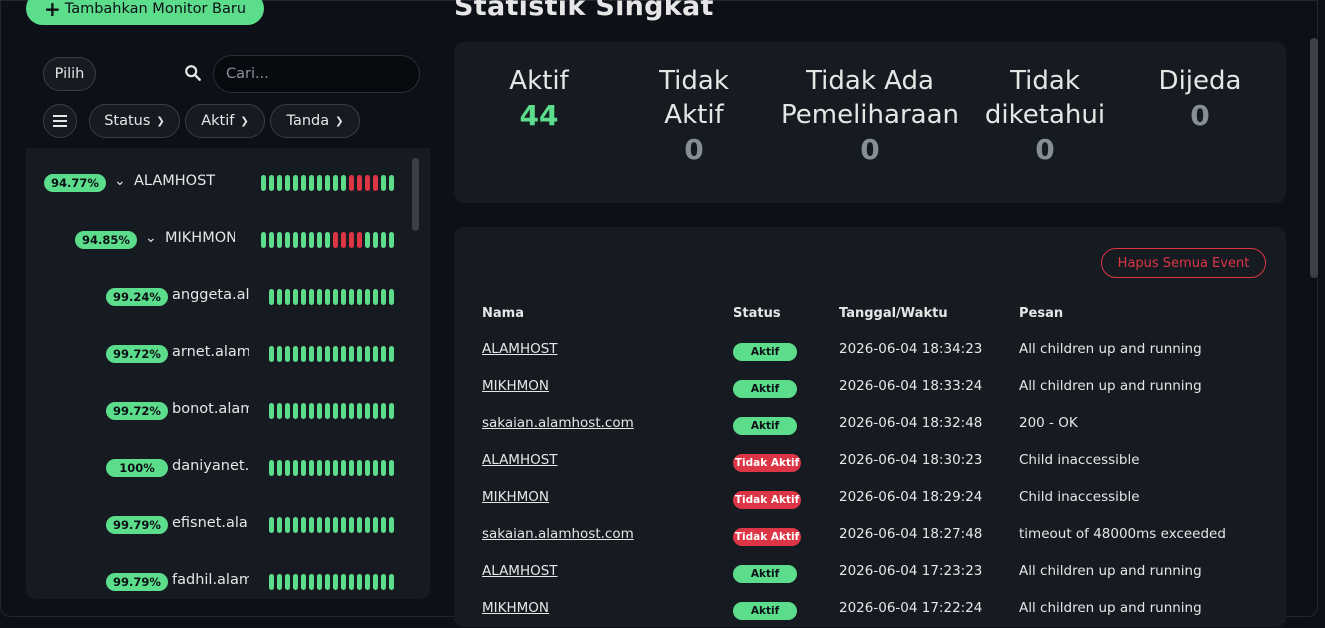  I want to click on monitor-item: 99.79% fadhil.alamhost.com, so click(218, 582).